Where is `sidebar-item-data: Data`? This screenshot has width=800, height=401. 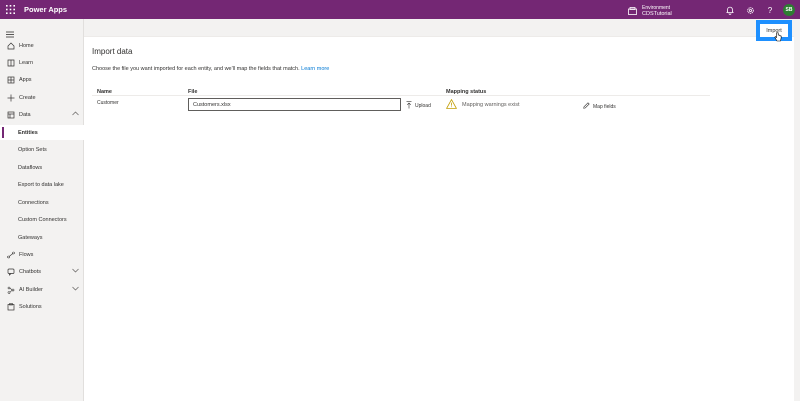
sidebar-item-data: Data is located at coordinates (42, 114).